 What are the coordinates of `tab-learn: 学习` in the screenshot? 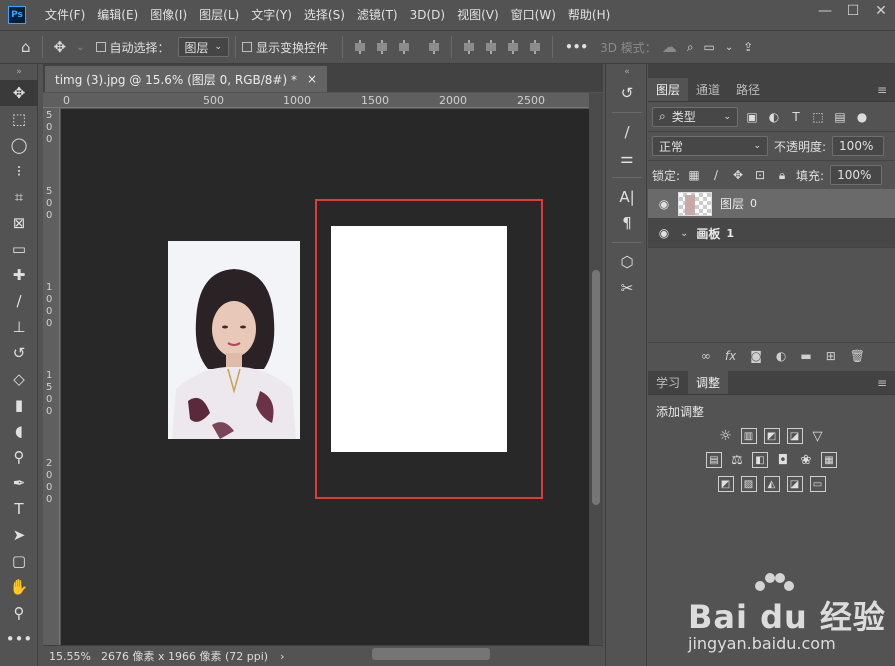 It's located at (668, 382).